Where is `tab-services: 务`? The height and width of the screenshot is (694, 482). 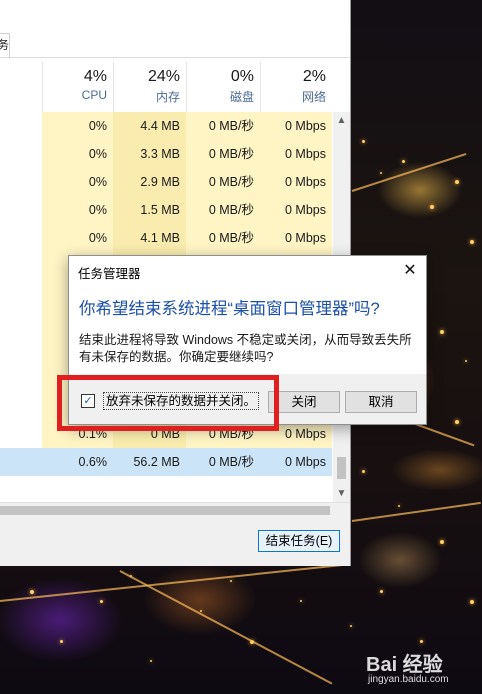 tab-services: 务 is located at coordinates (5, 45).